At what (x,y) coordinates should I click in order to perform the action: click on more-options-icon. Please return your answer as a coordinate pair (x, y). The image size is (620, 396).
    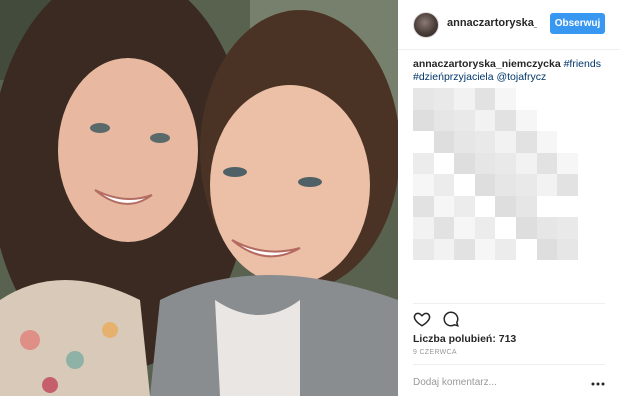
    Looking at the image, I should click on (598, 381).